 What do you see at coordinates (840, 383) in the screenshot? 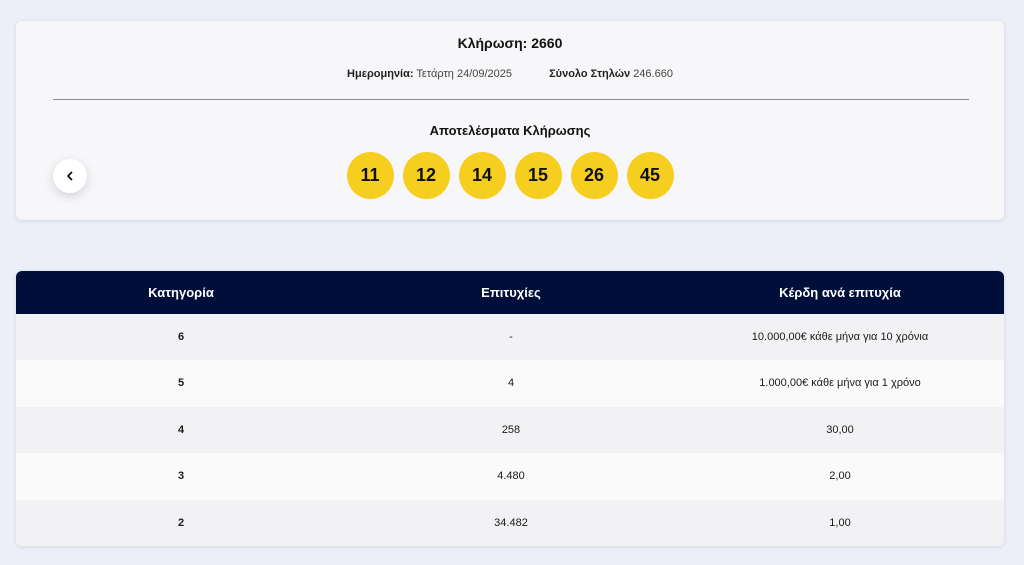
I see `prize-cell: 1.000,00€ κάθε μήνα για 1 χρόνο` at bounding box center [840, 383].